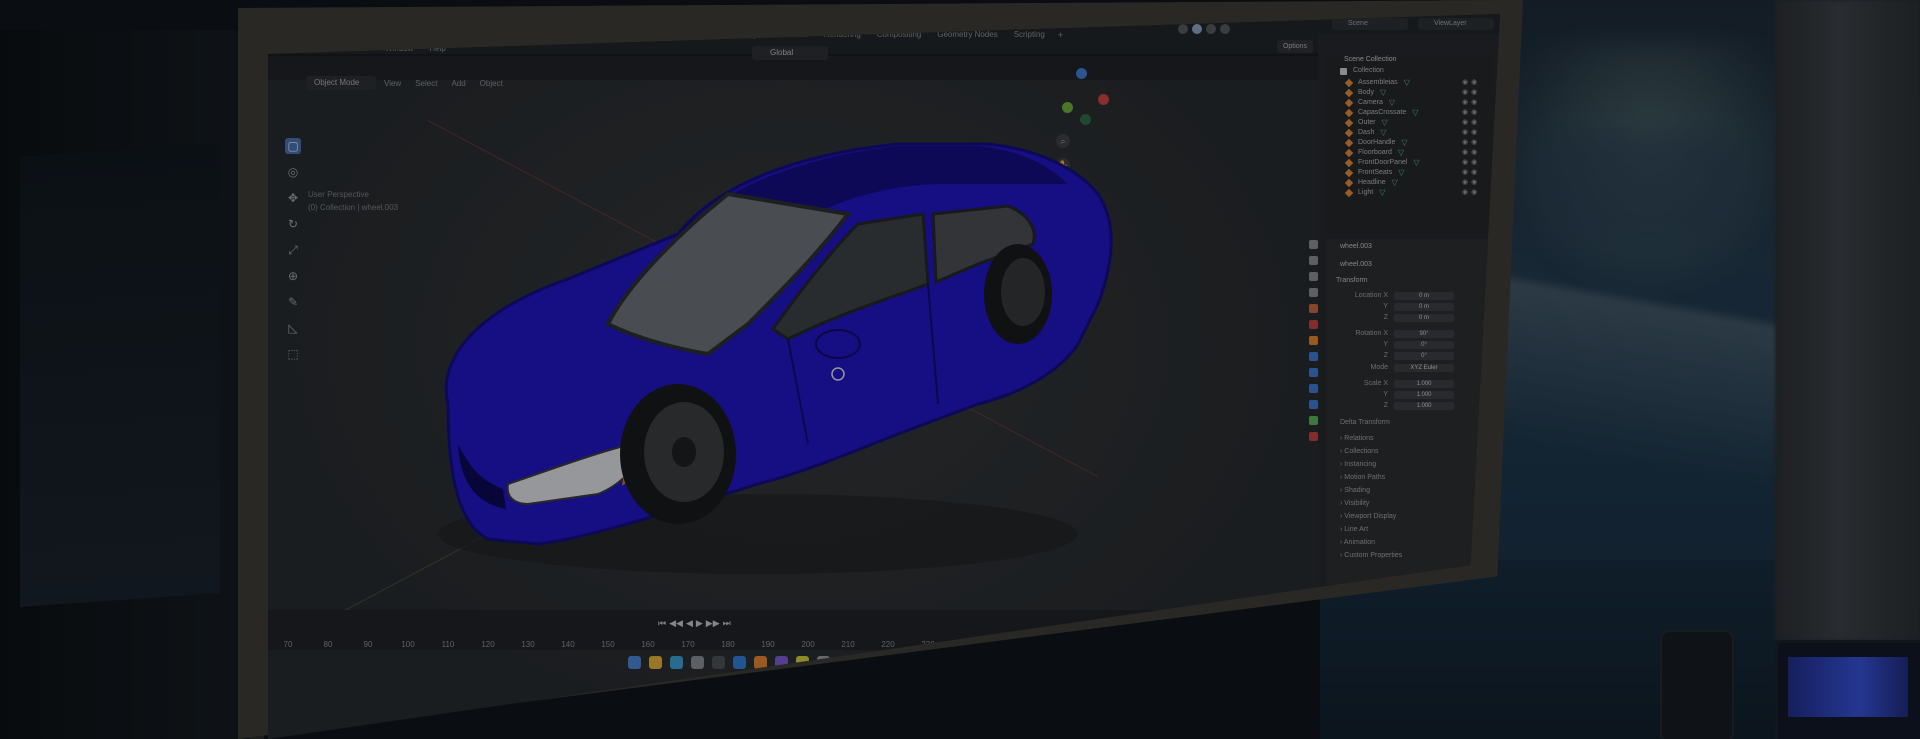 The width and height of the screenshot is (1920, 739). What do you see at coordinates (491, 83) in the screenshot?
I see `viewport-menu-object: Object` at bounding box center [491, 83].